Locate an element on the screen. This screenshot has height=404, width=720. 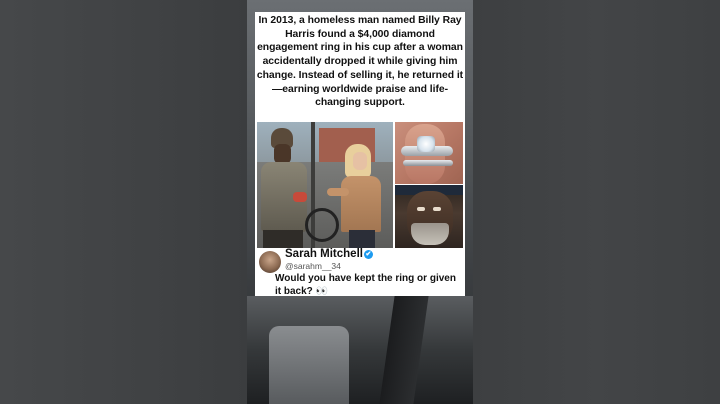
verified-badge-icon: ✔ is located at coordinates (368, 254).